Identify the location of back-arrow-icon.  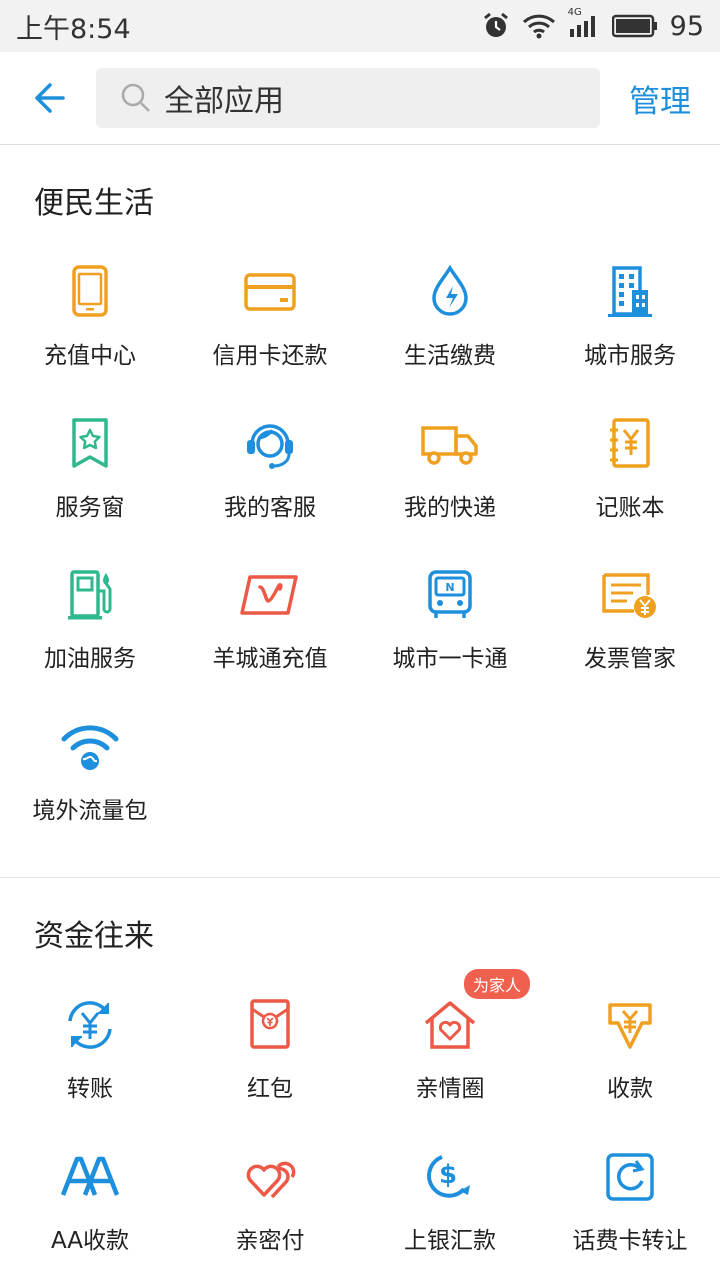
(50, 98).